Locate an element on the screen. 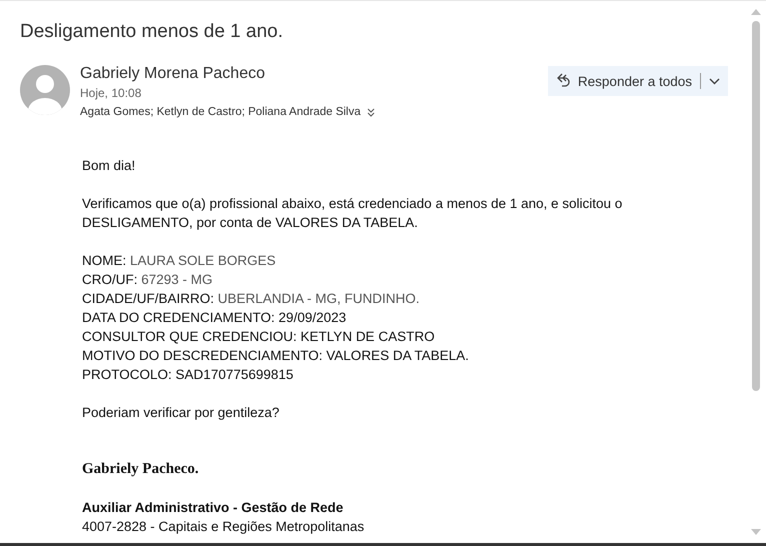 This screenshot has height=546, width=766. field-label: CIDADE/UF/BAIRRO: is located at coordinates (148, 298).